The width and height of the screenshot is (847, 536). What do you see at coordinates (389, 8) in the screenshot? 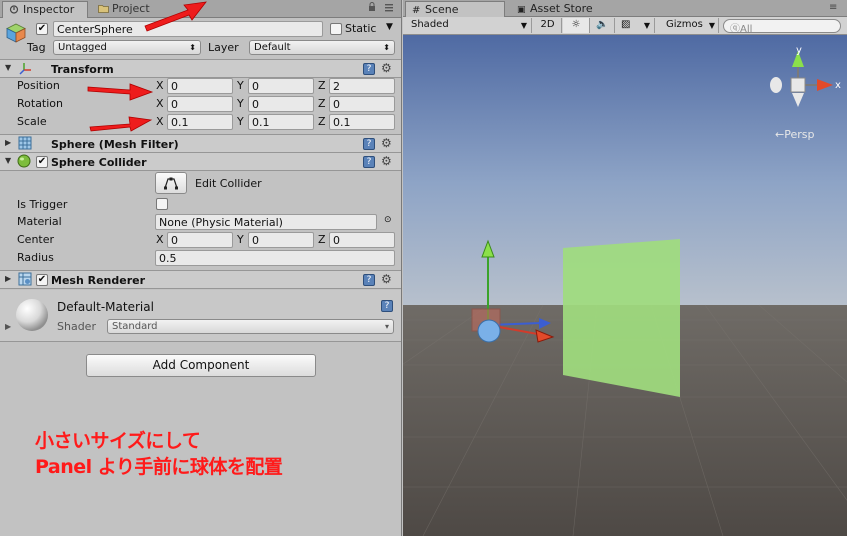
I see `panel-menu-icon` at bounding box center [389, 8].